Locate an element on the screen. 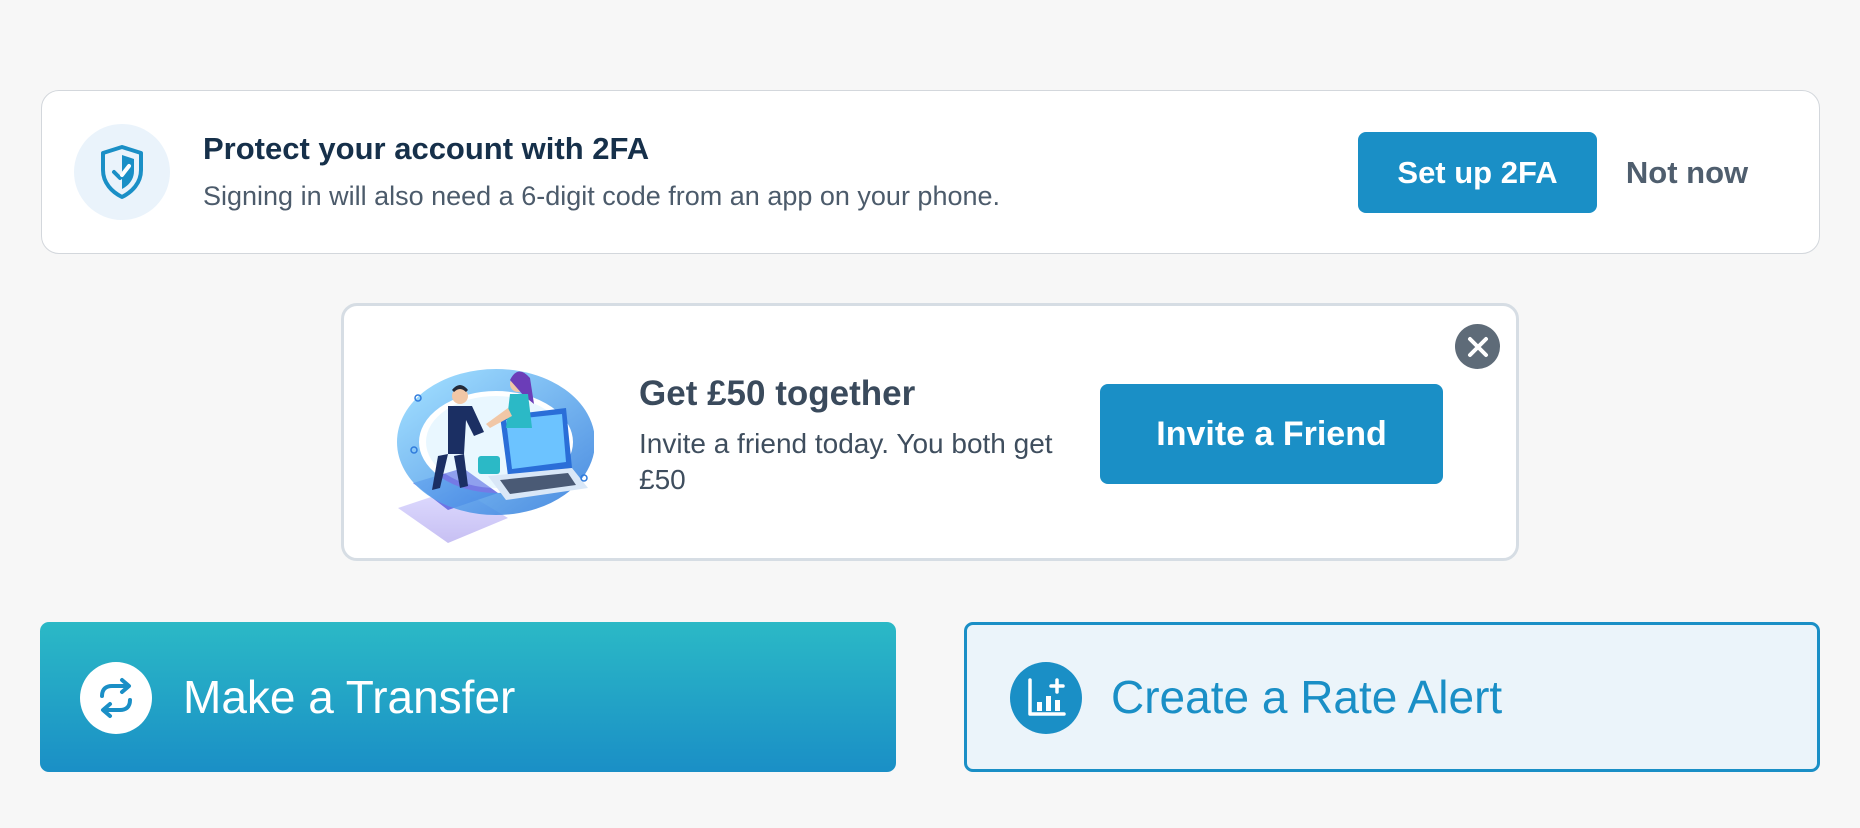 The height and width of the screenshot is (828, 1860). transfer-arrows-icon is located at coordinates (116, 698).